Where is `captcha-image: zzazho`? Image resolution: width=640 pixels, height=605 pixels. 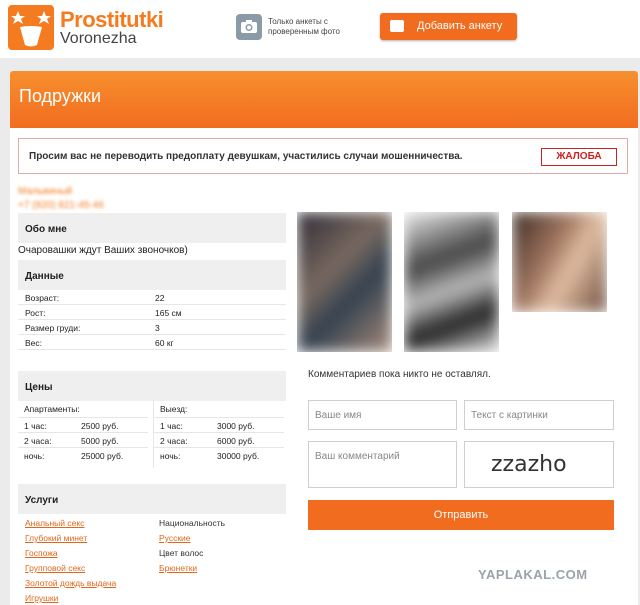
captcha-image: zzazho is located at coordinates (539, 464).